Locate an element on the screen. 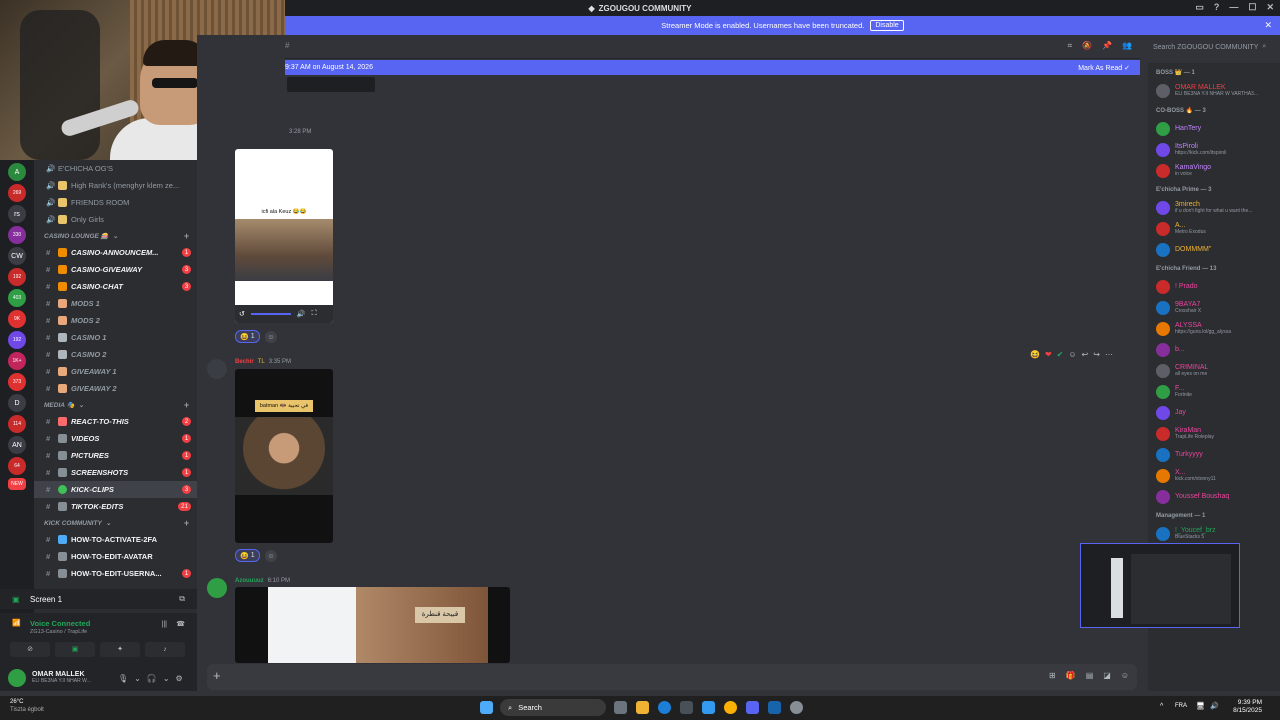  replay-icon: ↺ is located at coordinates (242, 314).